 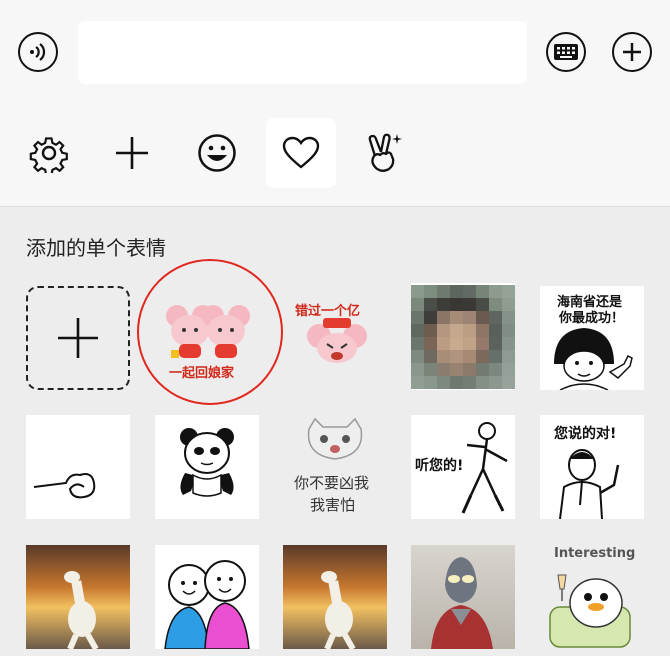 I want to click on sticker-panda, so click(x=207, y=467).